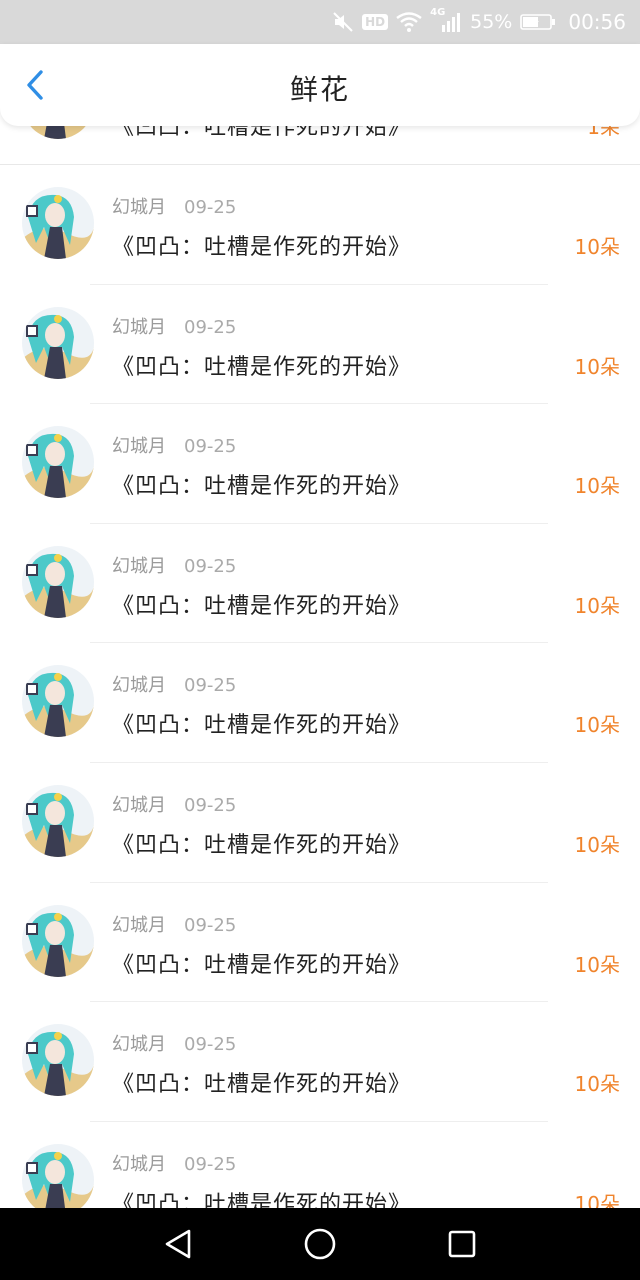 The height and width of the screenshot is (1280, 640). I want to click on status-icons: HD 4G 55% 00:56, so click(479, 22).